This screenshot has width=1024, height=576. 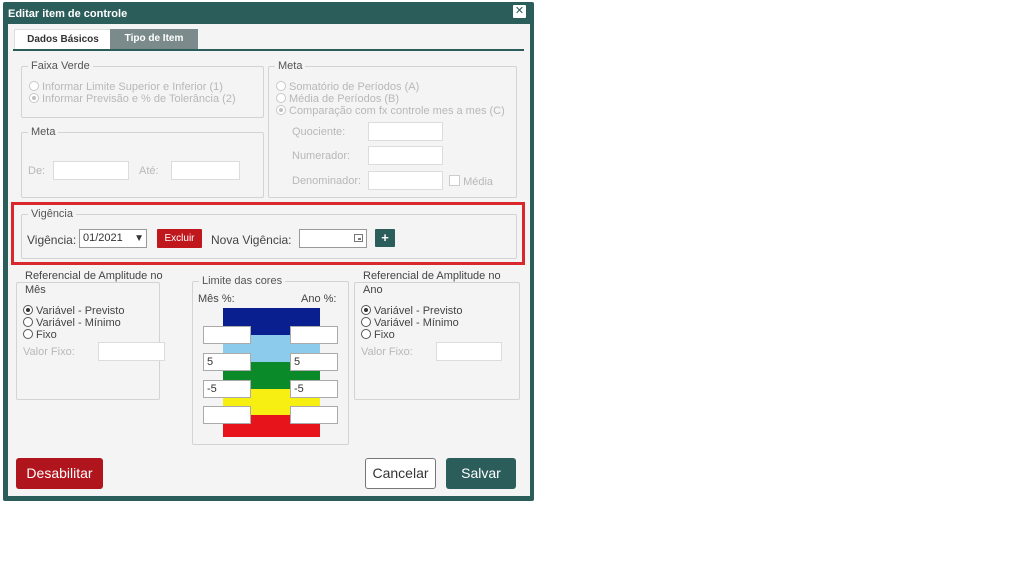 I want to click on ref-mes-option-2: Variável - Mínimo, so click(x=72, y=323).